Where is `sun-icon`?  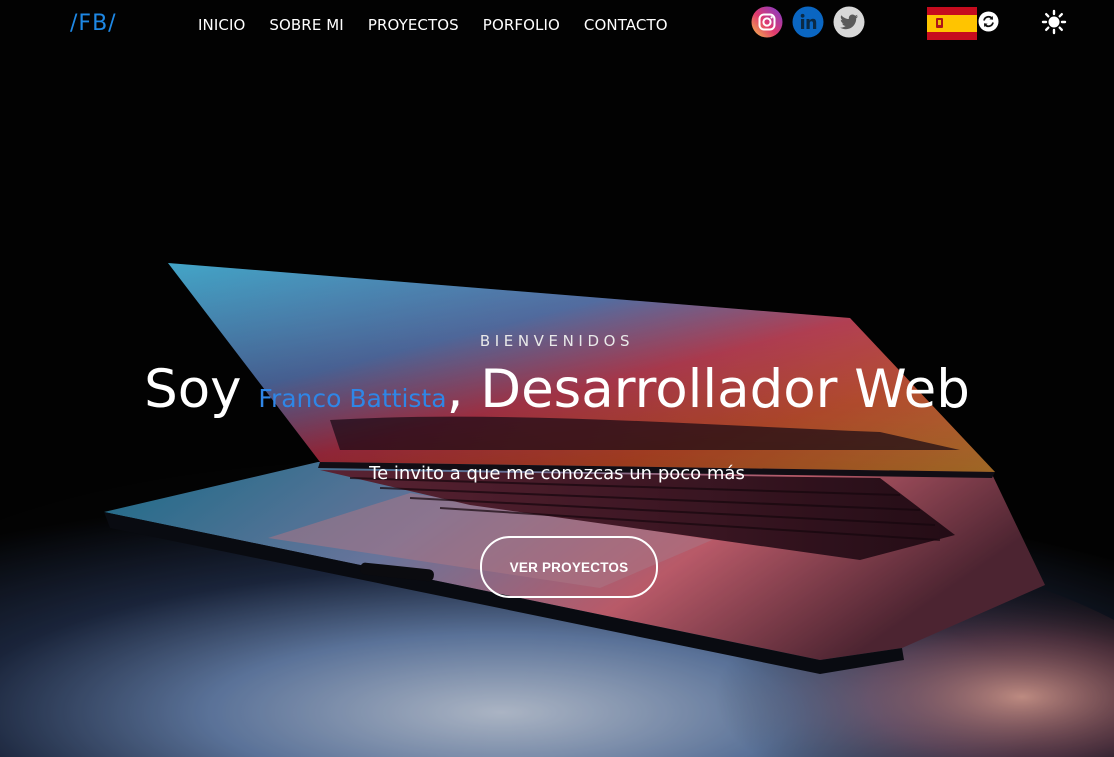
sun-icon is located at coordinates (1054, 22).